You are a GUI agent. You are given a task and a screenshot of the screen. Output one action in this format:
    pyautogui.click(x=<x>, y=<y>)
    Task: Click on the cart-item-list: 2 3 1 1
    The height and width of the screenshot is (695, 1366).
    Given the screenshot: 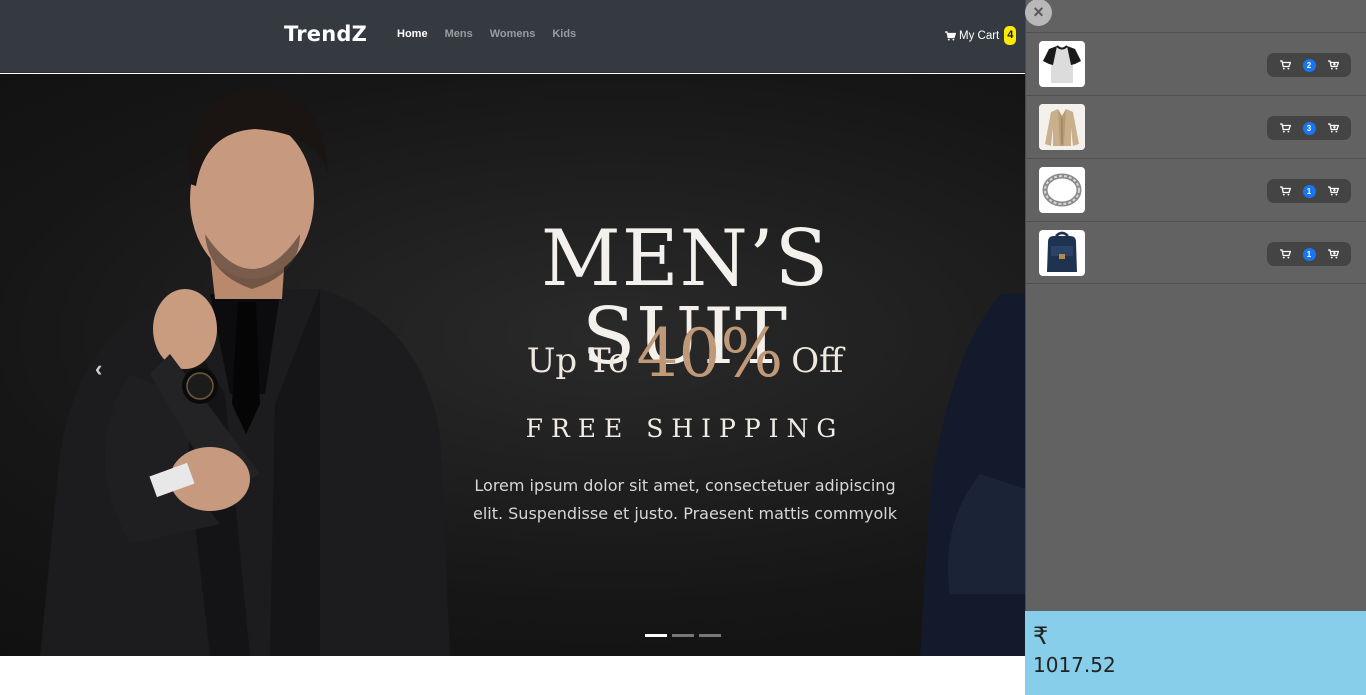 What is the action you would take?
    pyautogui.click(x=1195, y=158)
    